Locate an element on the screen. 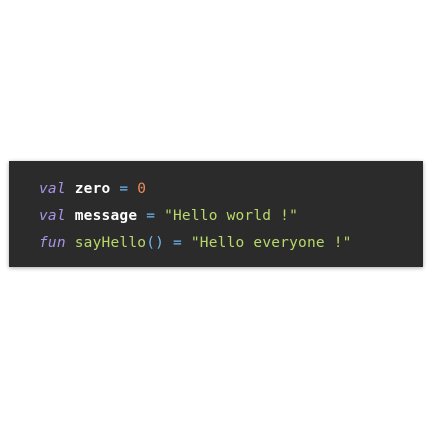 The image size is (432, 432). code-line-message: val message = "Hello world !" is located at coordinates (231, 216).